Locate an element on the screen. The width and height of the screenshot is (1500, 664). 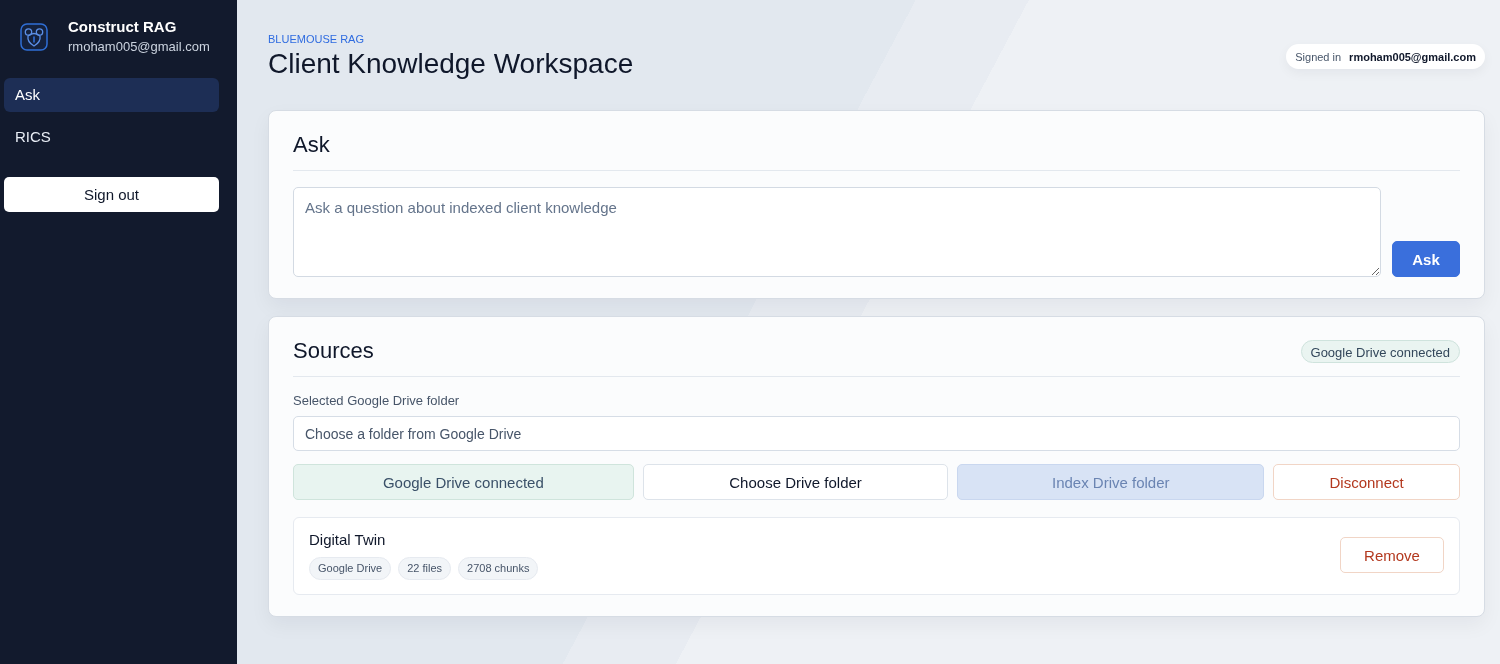
card-title: Sources is located at coordinates (333, 351).